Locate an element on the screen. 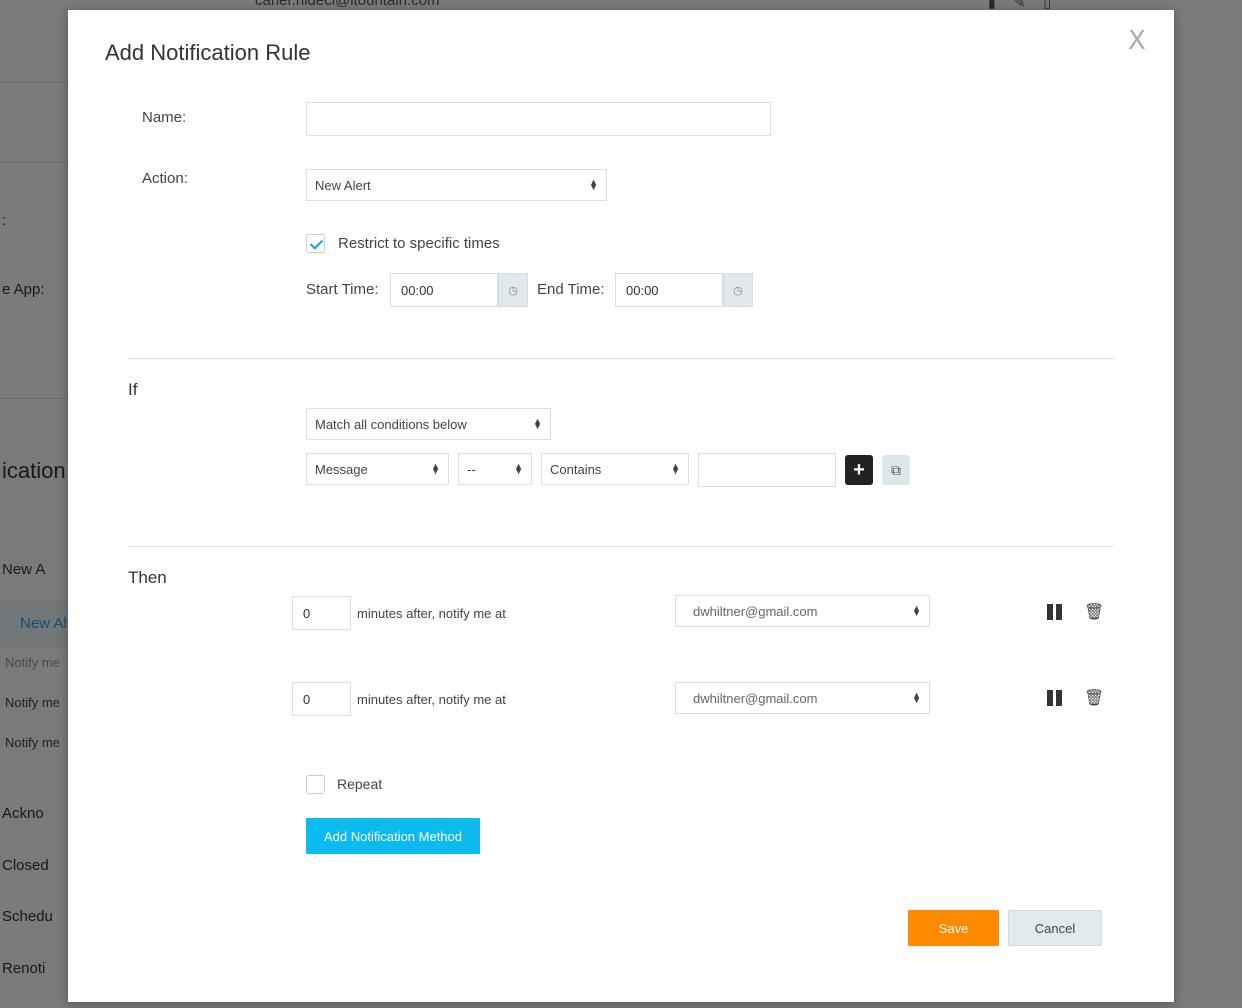 This screenshot has height=1008, width=1242. match-conditions-value: Match all conditions below is located at coordinates (391, 424).